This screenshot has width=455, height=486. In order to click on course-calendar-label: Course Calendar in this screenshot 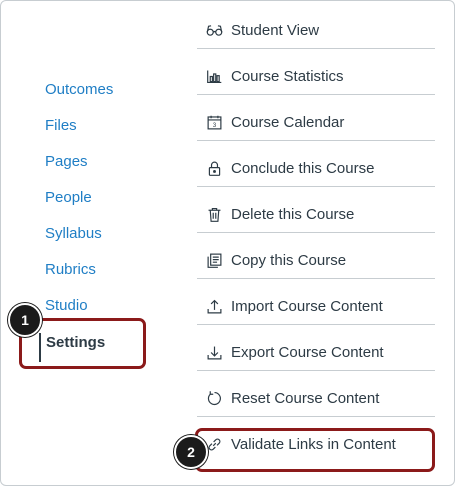, I will do `click(288, 122)`.